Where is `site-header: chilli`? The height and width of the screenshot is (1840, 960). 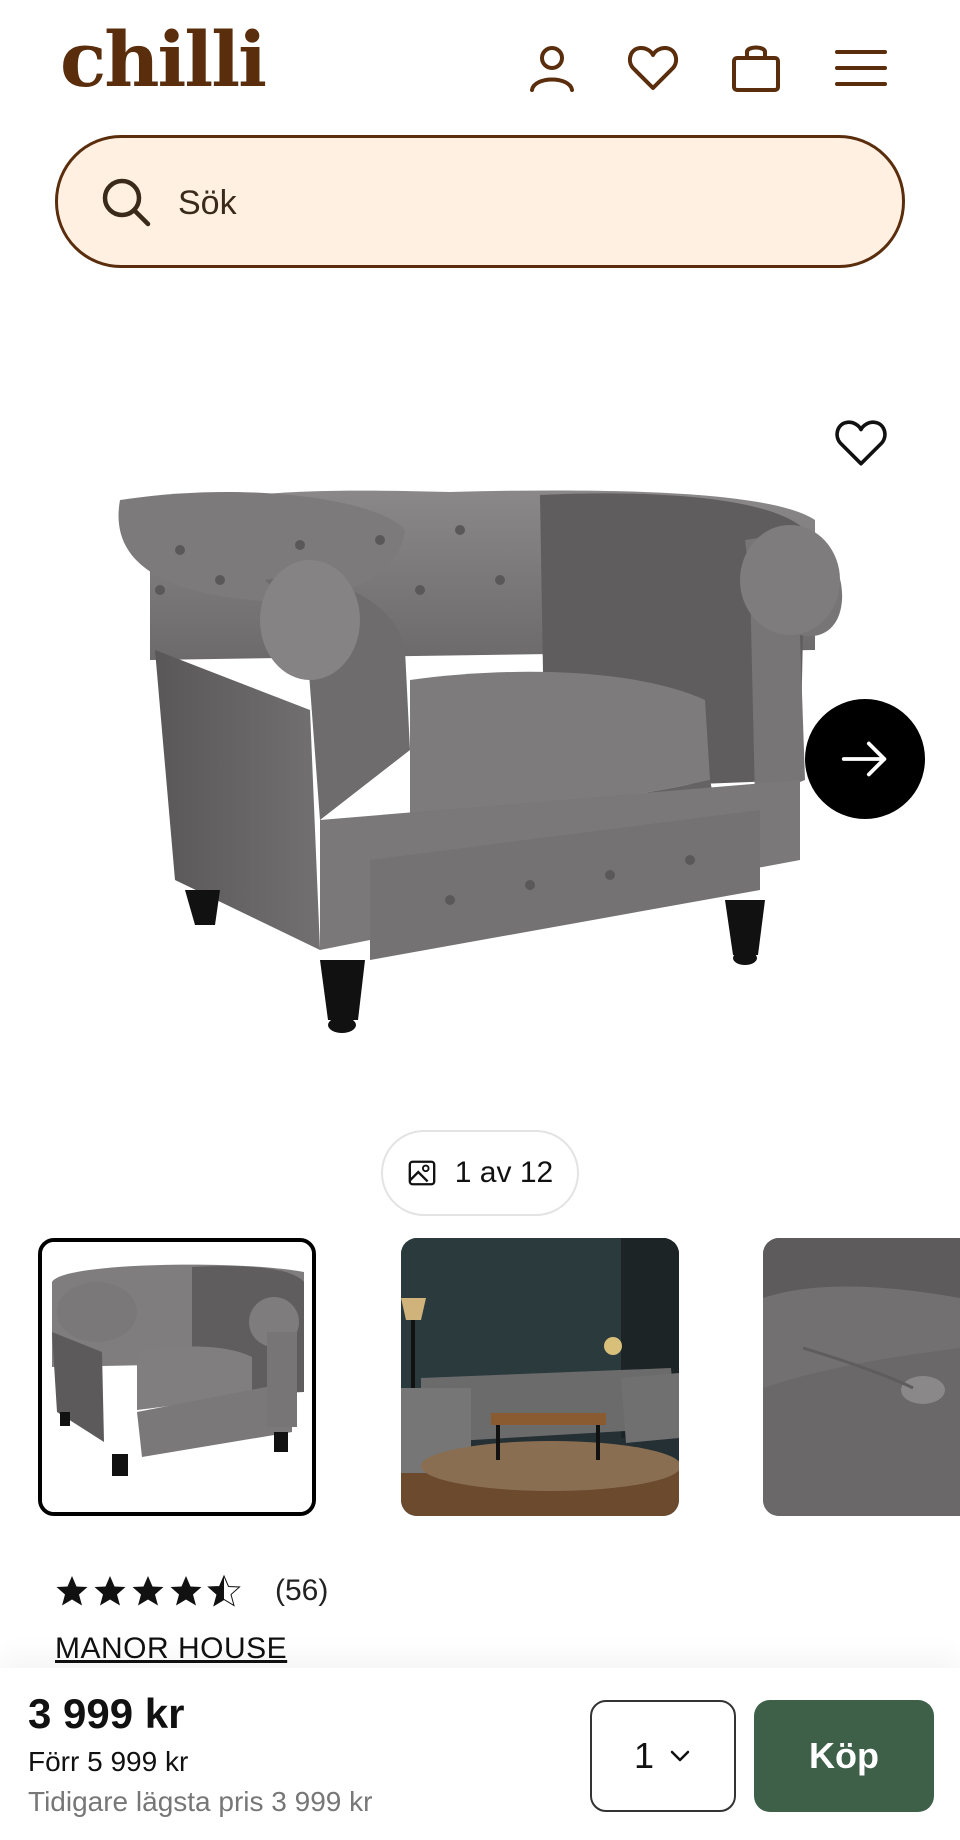
site-header: chilli is located at coordinates (480, 65).